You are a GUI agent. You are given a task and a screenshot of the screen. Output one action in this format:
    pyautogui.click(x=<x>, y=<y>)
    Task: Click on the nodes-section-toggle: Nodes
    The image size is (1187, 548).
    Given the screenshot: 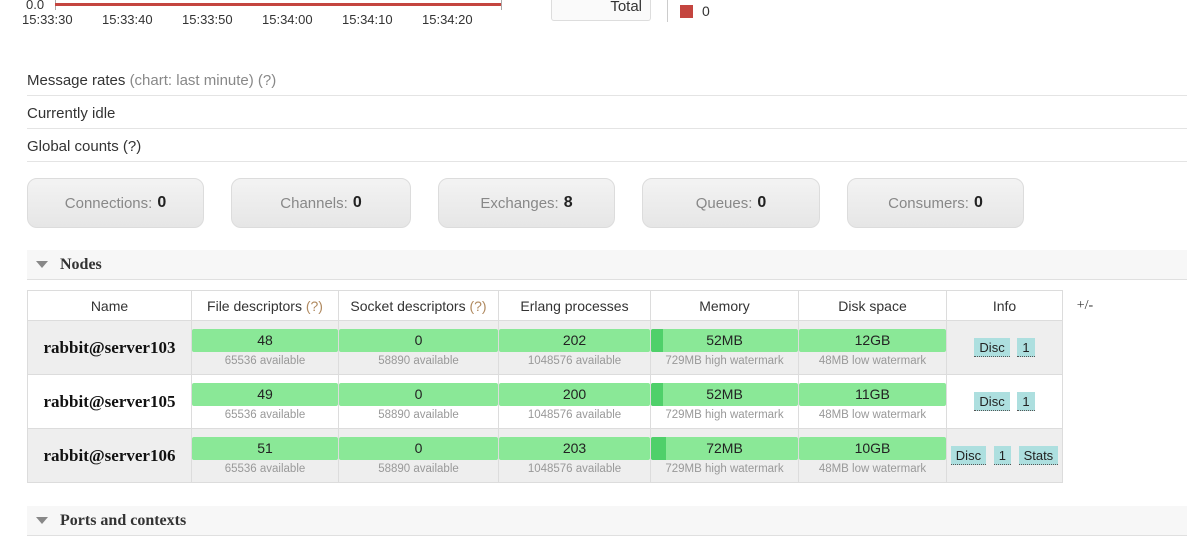 What is the action you would take?
    pyautogui.click(x=607, y=265)
    